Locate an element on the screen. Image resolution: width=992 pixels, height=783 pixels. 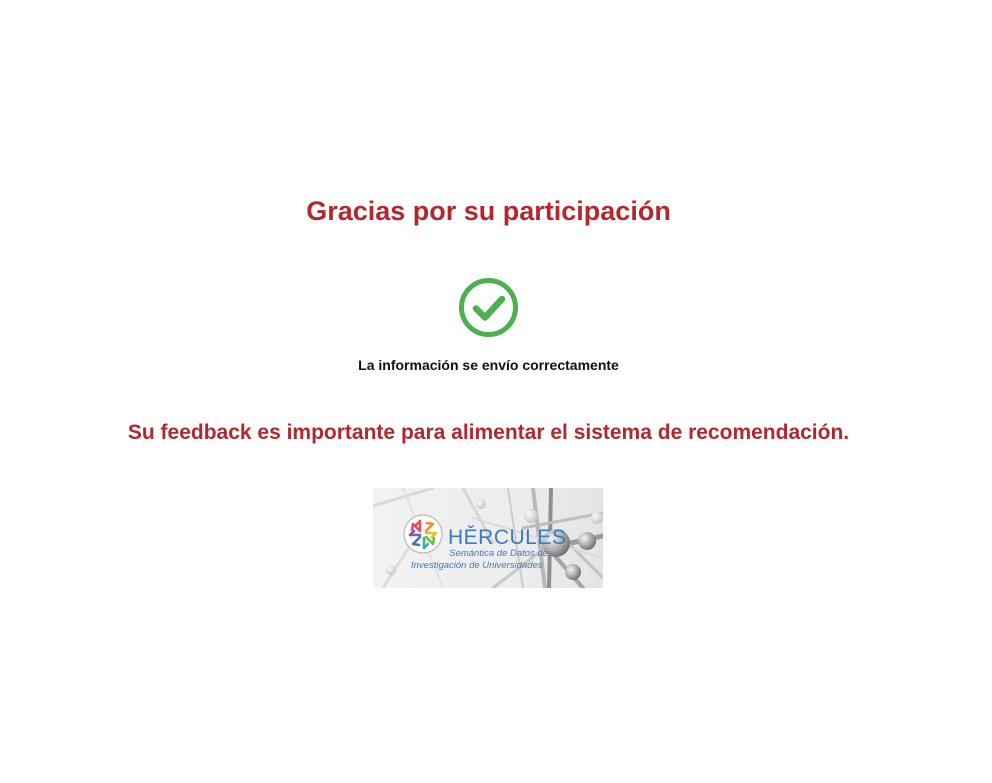
check-circle-icon is located at coordinates (488, 307).